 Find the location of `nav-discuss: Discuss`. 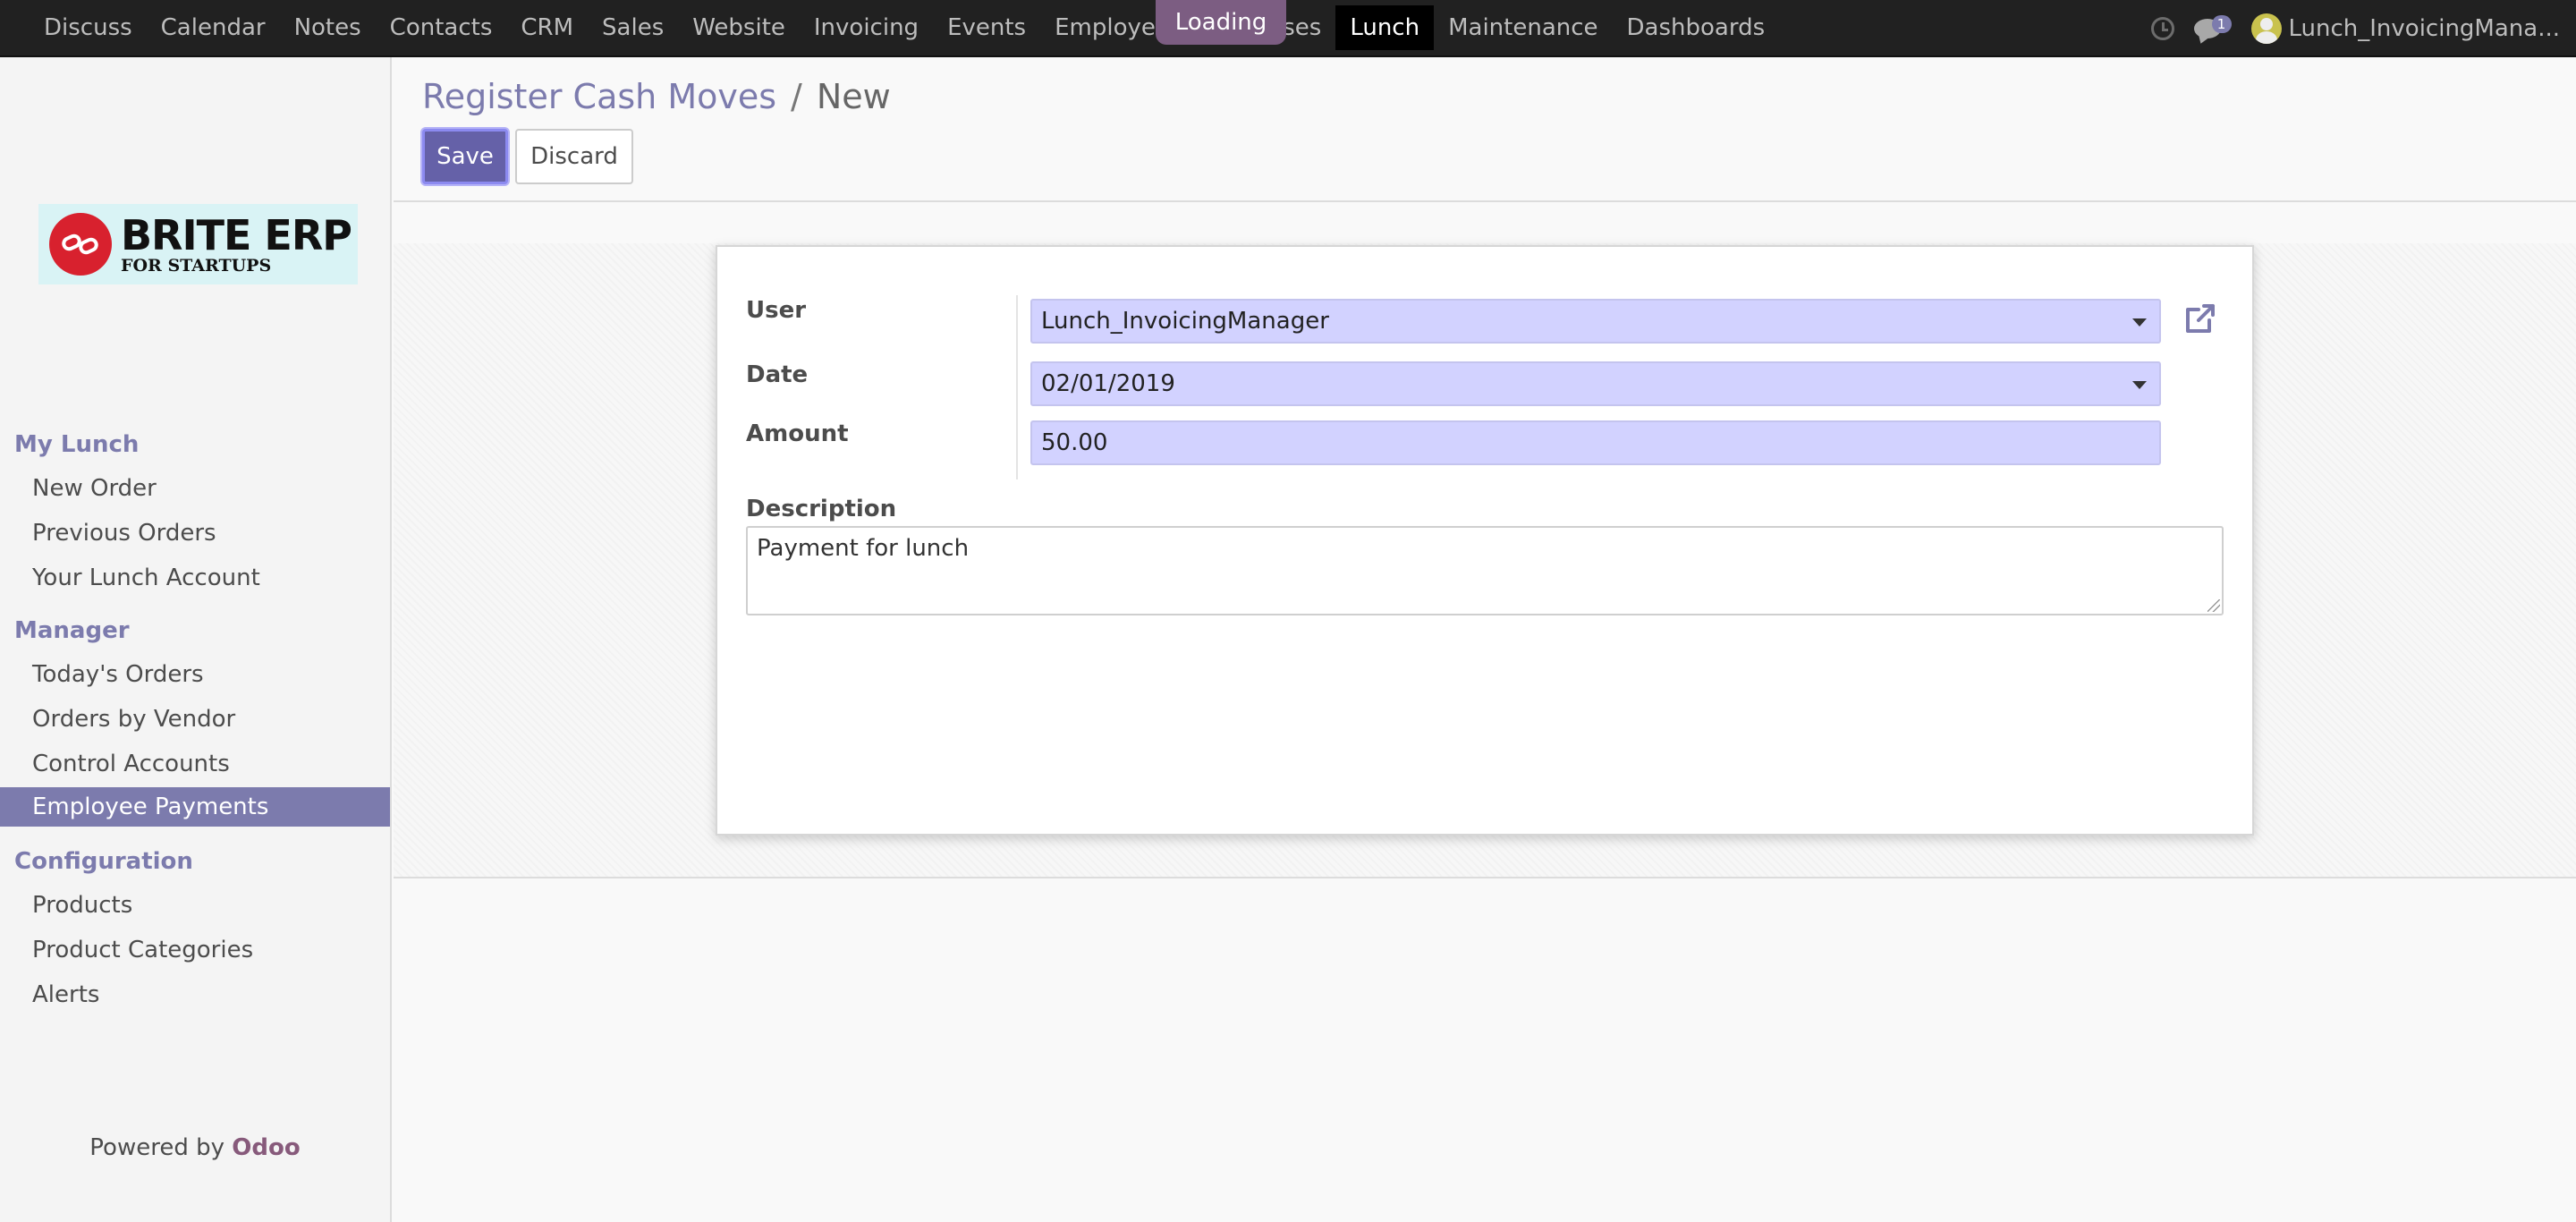

nav-discuss: Discuss is located at coordinates (88, 27).